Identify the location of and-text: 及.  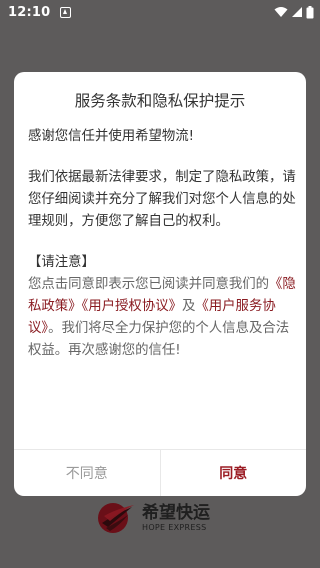
(189, 306).